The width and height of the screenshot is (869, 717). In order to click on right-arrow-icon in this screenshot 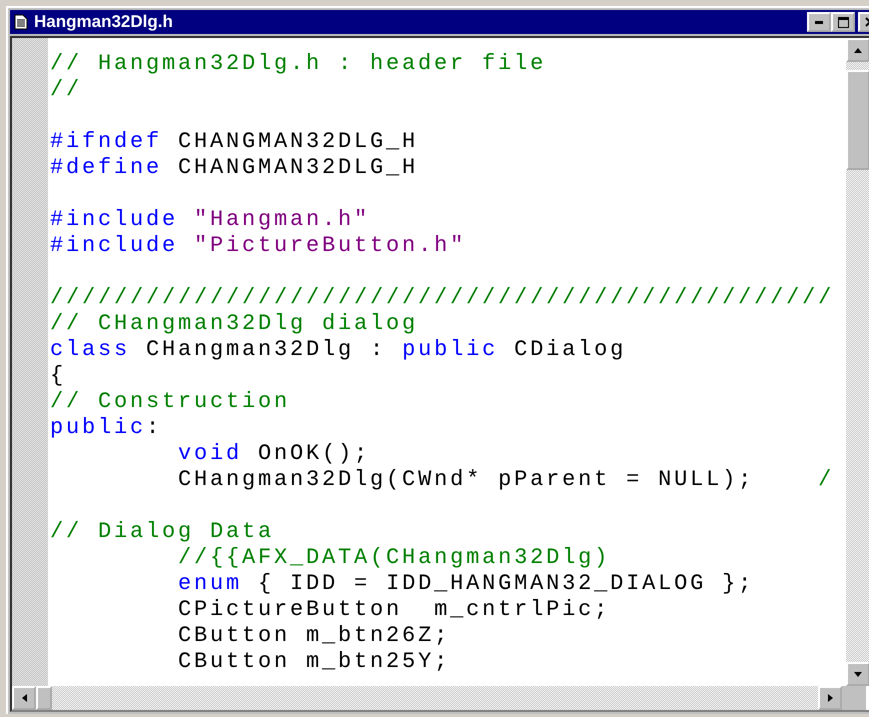, I will do `click(830, 698)`.